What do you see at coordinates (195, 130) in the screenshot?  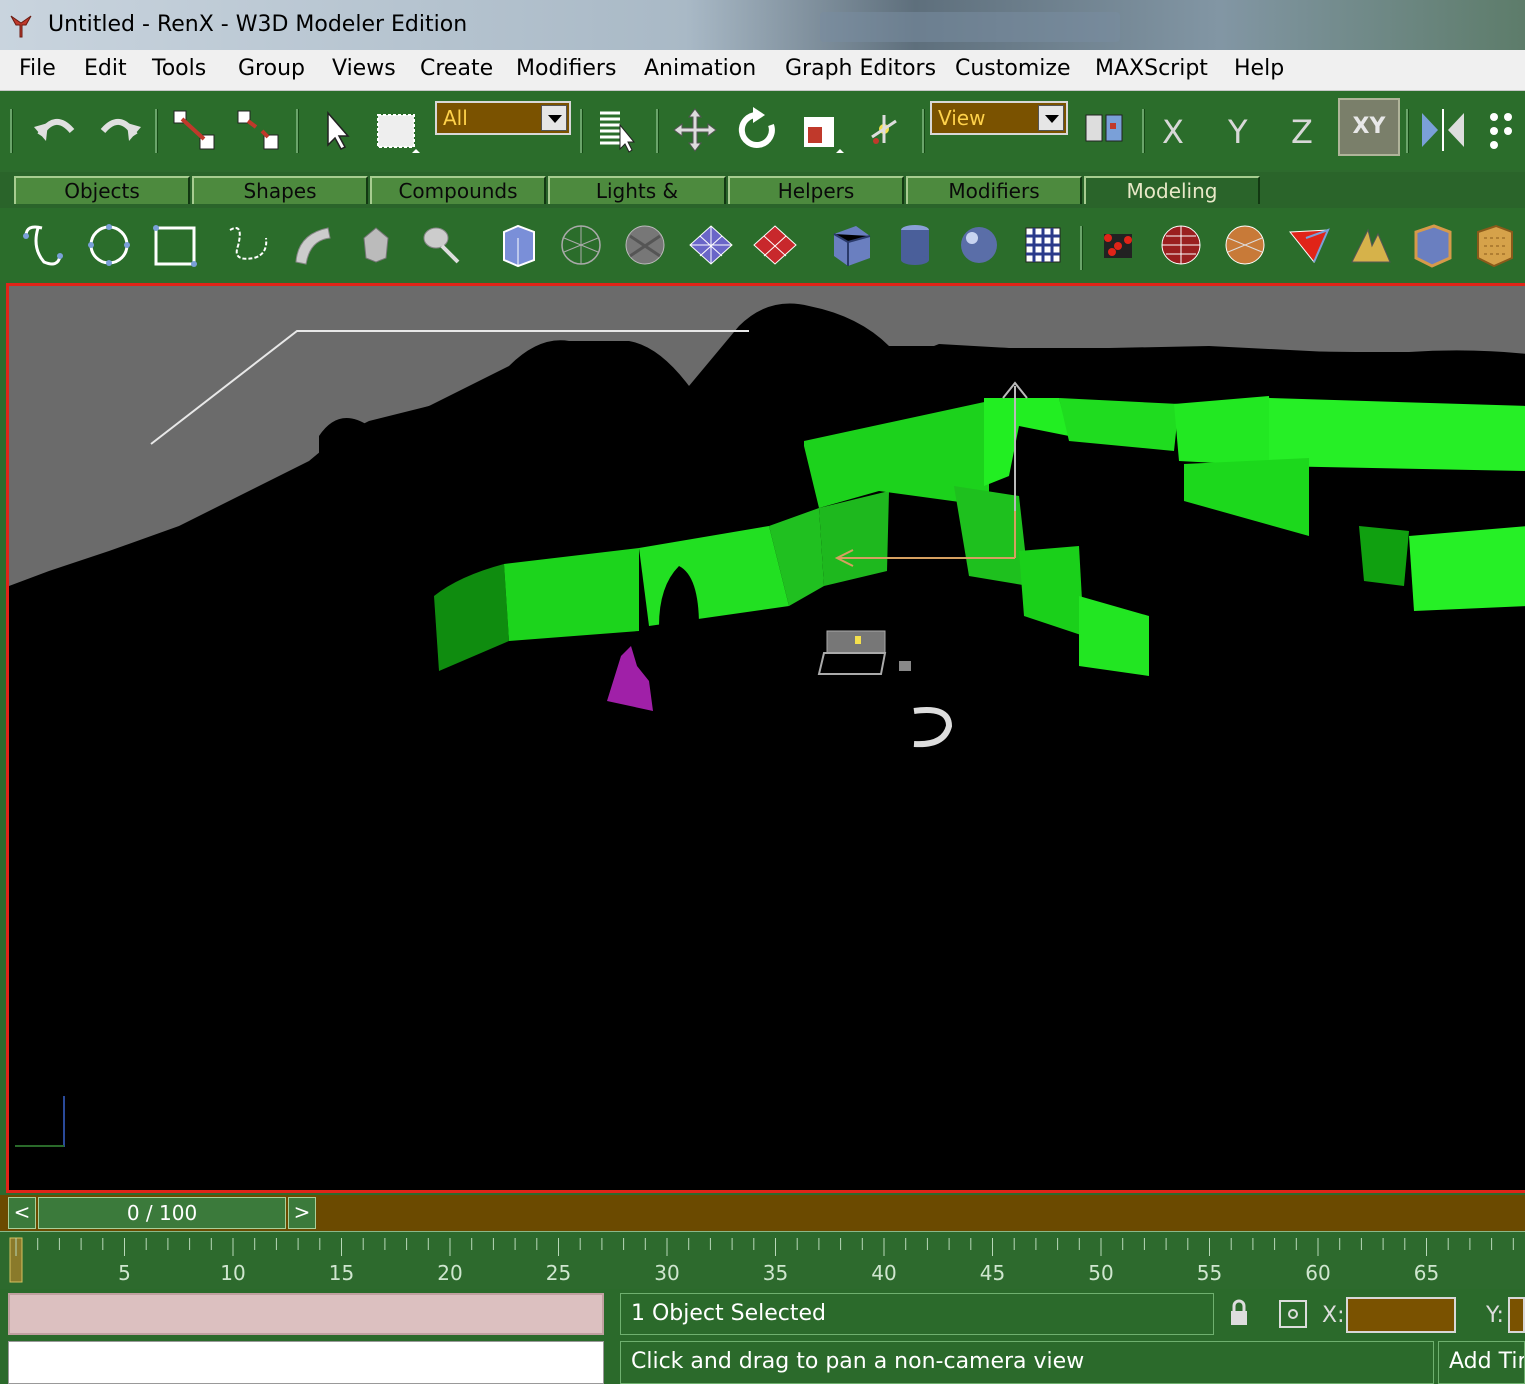 I see `select-and-link-icon` at bounding box center [195, 130].